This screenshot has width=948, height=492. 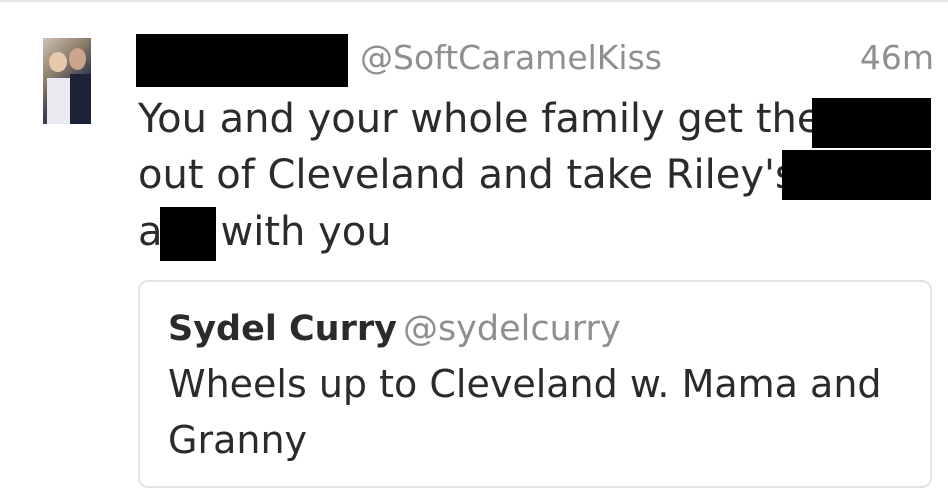 I want to click on avatar-face-left, so click(x=58, y=62).